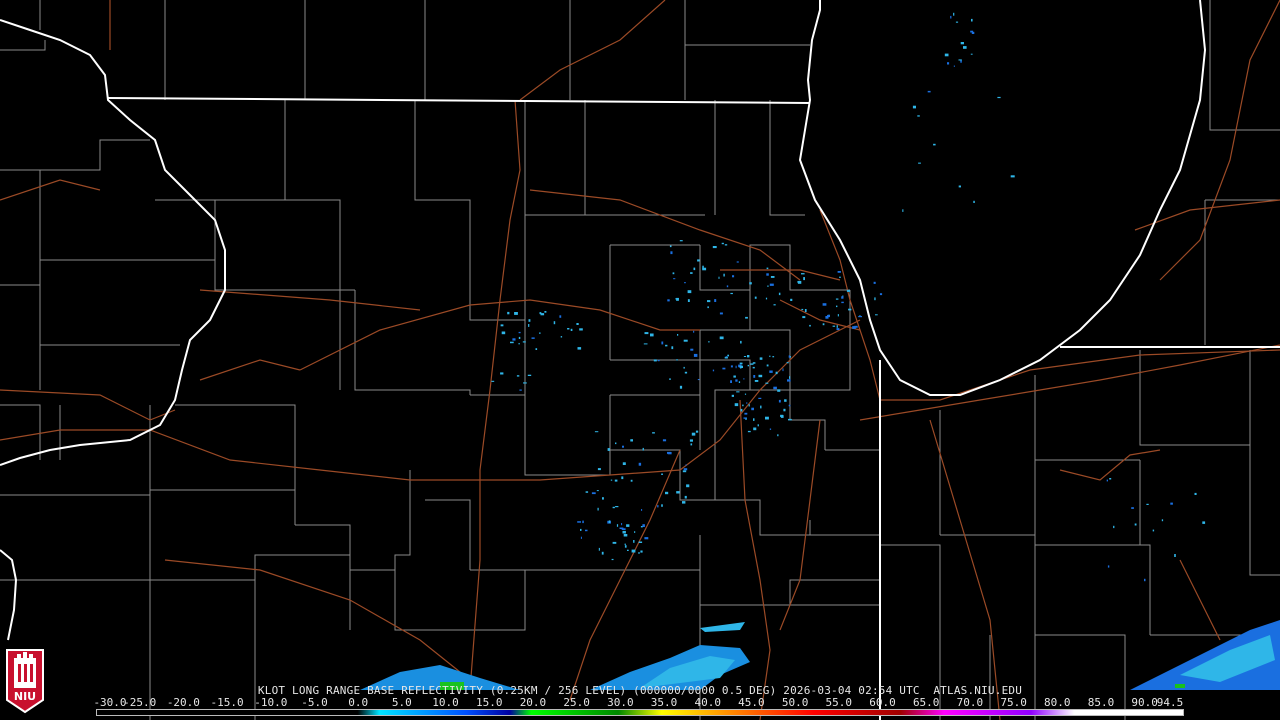 The image size is (1280, 720). What do you see at coordinates (489, 702) in the screenshot?
I see `scale-label: 15.0` at bounding box center [489, 702].